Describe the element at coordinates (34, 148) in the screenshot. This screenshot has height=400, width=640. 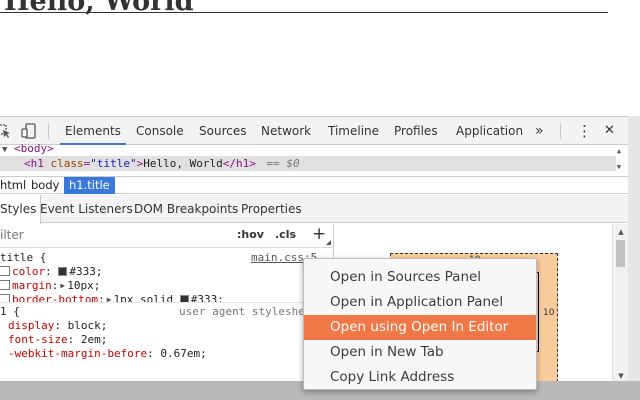
I see `body-open-tag: <body>` at that location.